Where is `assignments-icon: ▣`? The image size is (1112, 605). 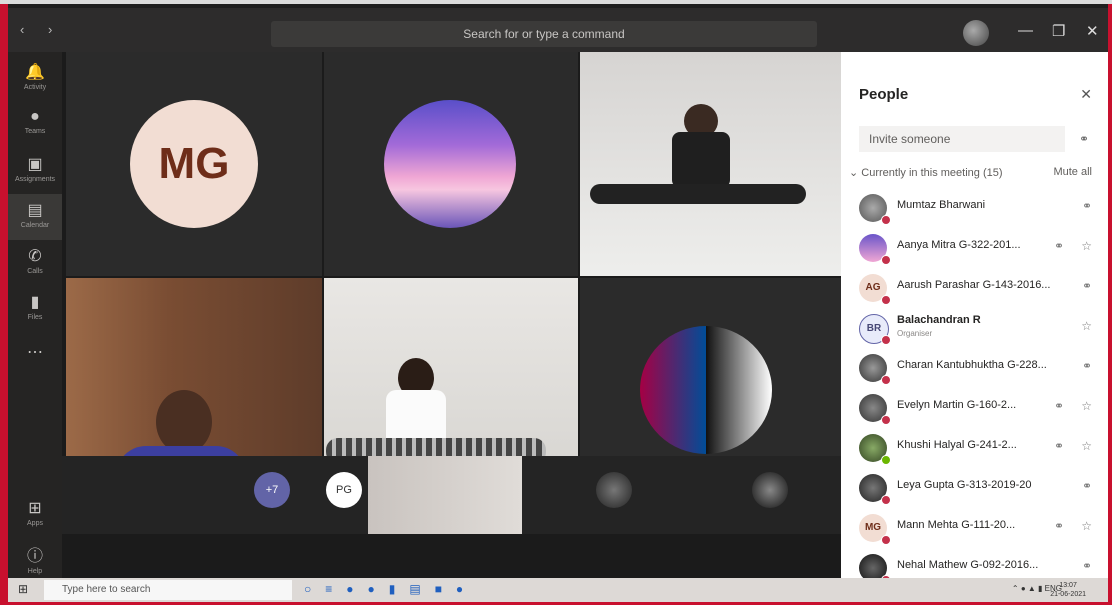 assignments-icon: ▣ is located at coordinates (35, 164).